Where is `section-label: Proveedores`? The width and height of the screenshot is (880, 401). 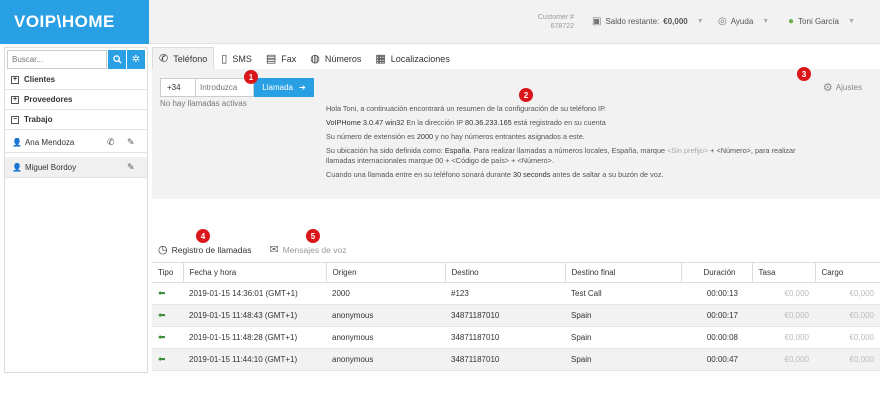 section-label: Proveedores is located at coordinates (48, 99).